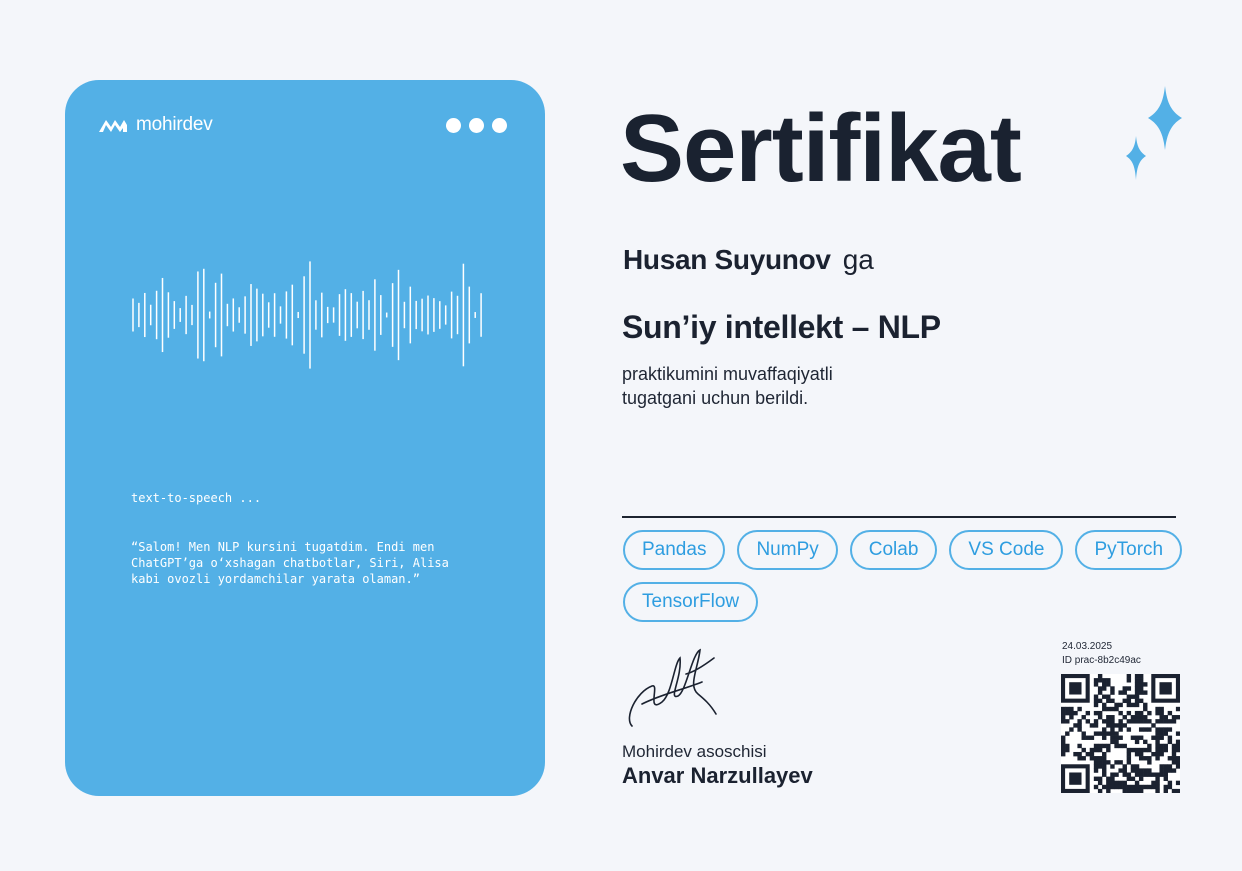  I want to click on mohirdev-logo-icon, so click(113, 126).